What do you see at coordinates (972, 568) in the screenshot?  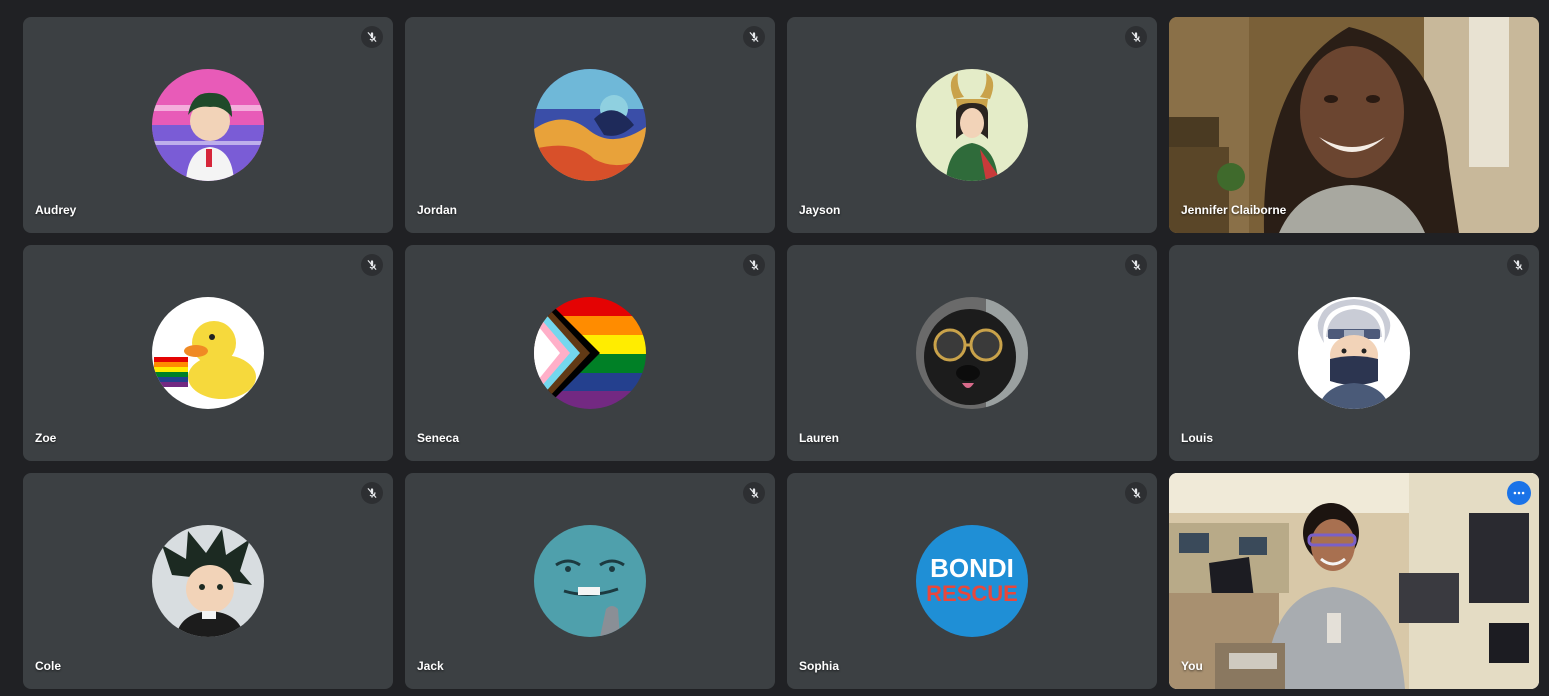 I see `avatar-text-bondi: BONDI` at bounding box center [972, 568].